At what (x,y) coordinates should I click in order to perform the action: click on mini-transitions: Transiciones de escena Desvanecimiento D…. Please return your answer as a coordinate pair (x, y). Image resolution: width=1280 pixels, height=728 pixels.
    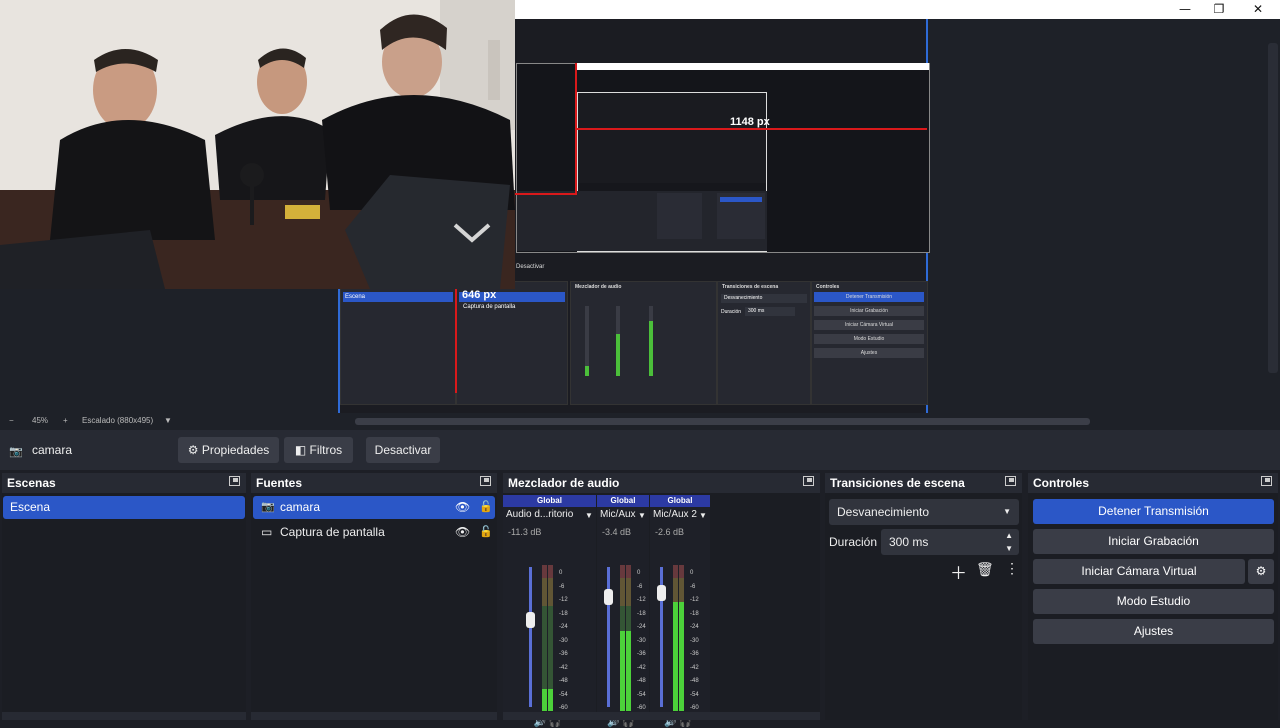
    Looking at the image, I should click on (764, 343).